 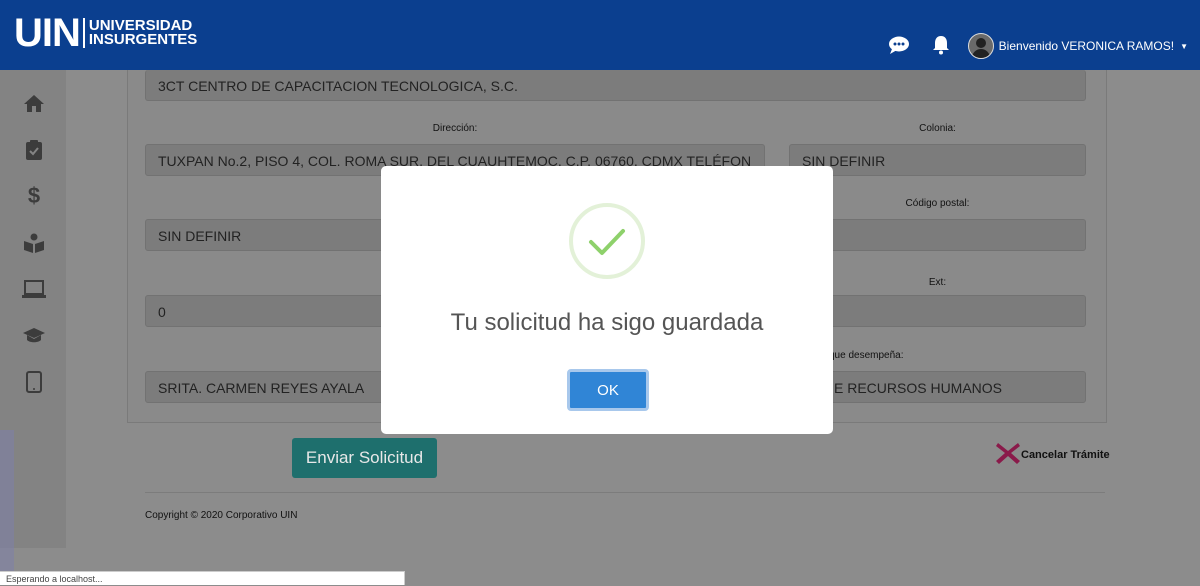 I want to click on laptop-icon, so click(x=34, y=289).